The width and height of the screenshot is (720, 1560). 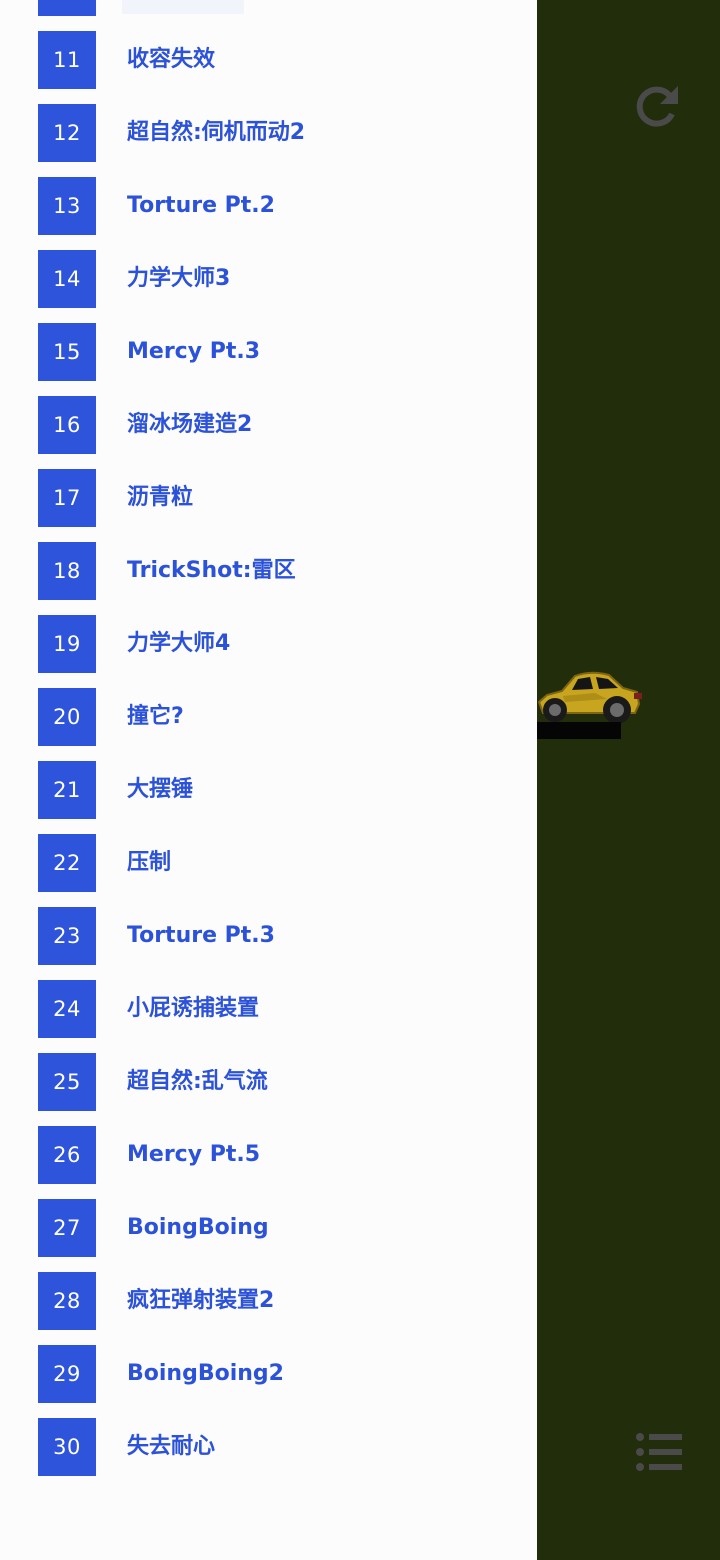 What do you see at coordinates (179, 643) in the screenshot?
I see `level-name: 力学大师4` at bounding box center [179, 643].